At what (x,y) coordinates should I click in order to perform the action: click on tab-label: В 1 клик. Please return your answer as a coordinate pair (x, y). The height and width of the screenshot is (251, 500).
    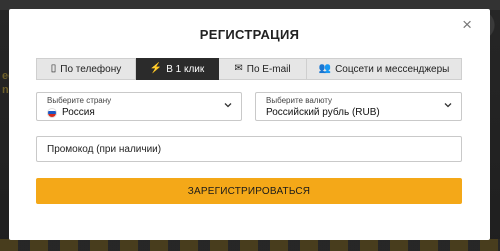
    Looking at the image, I should click on (185, 69).